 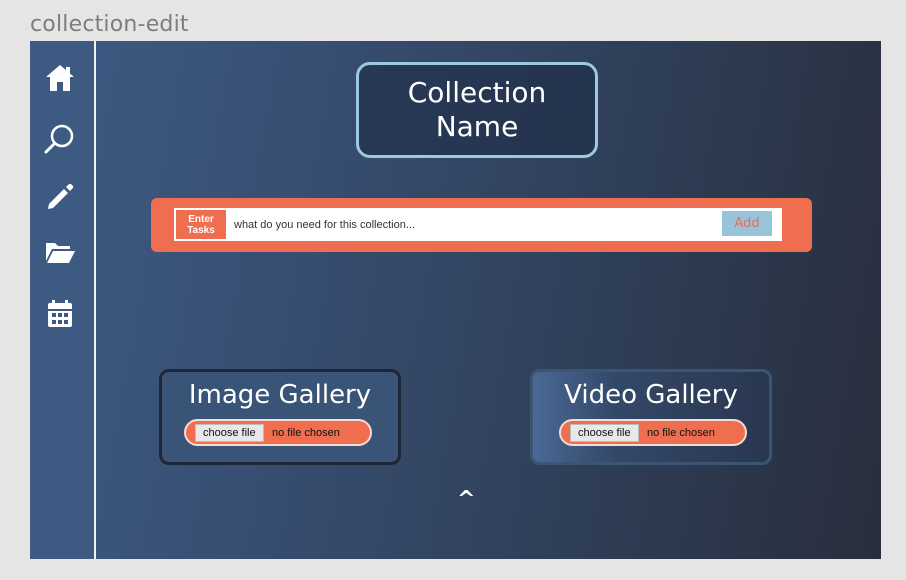 What do you see at coordinates (201, 224) in the screenshot?
I see `task-entry-label: Enter Tasks` at bounding box center [201, 224].